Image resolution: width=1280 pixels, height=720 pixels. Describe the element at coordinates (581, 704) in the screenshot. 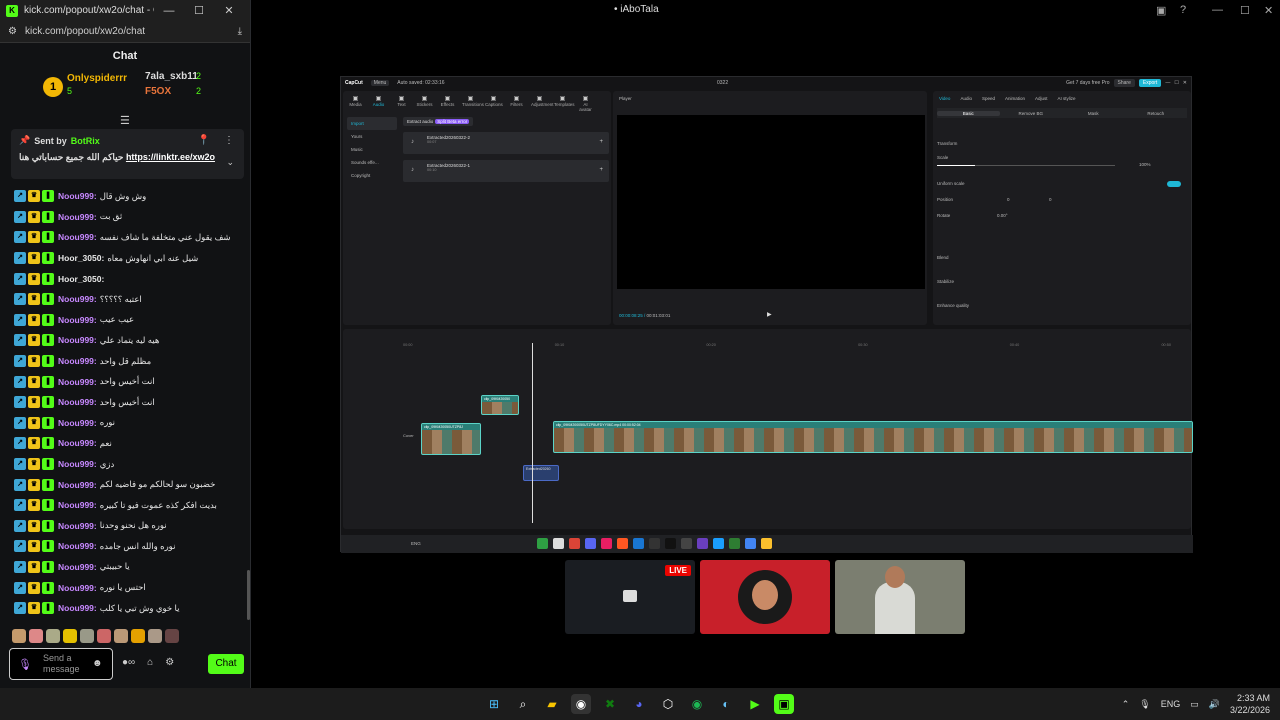

I see `chrome-icon: ◉` at that location.